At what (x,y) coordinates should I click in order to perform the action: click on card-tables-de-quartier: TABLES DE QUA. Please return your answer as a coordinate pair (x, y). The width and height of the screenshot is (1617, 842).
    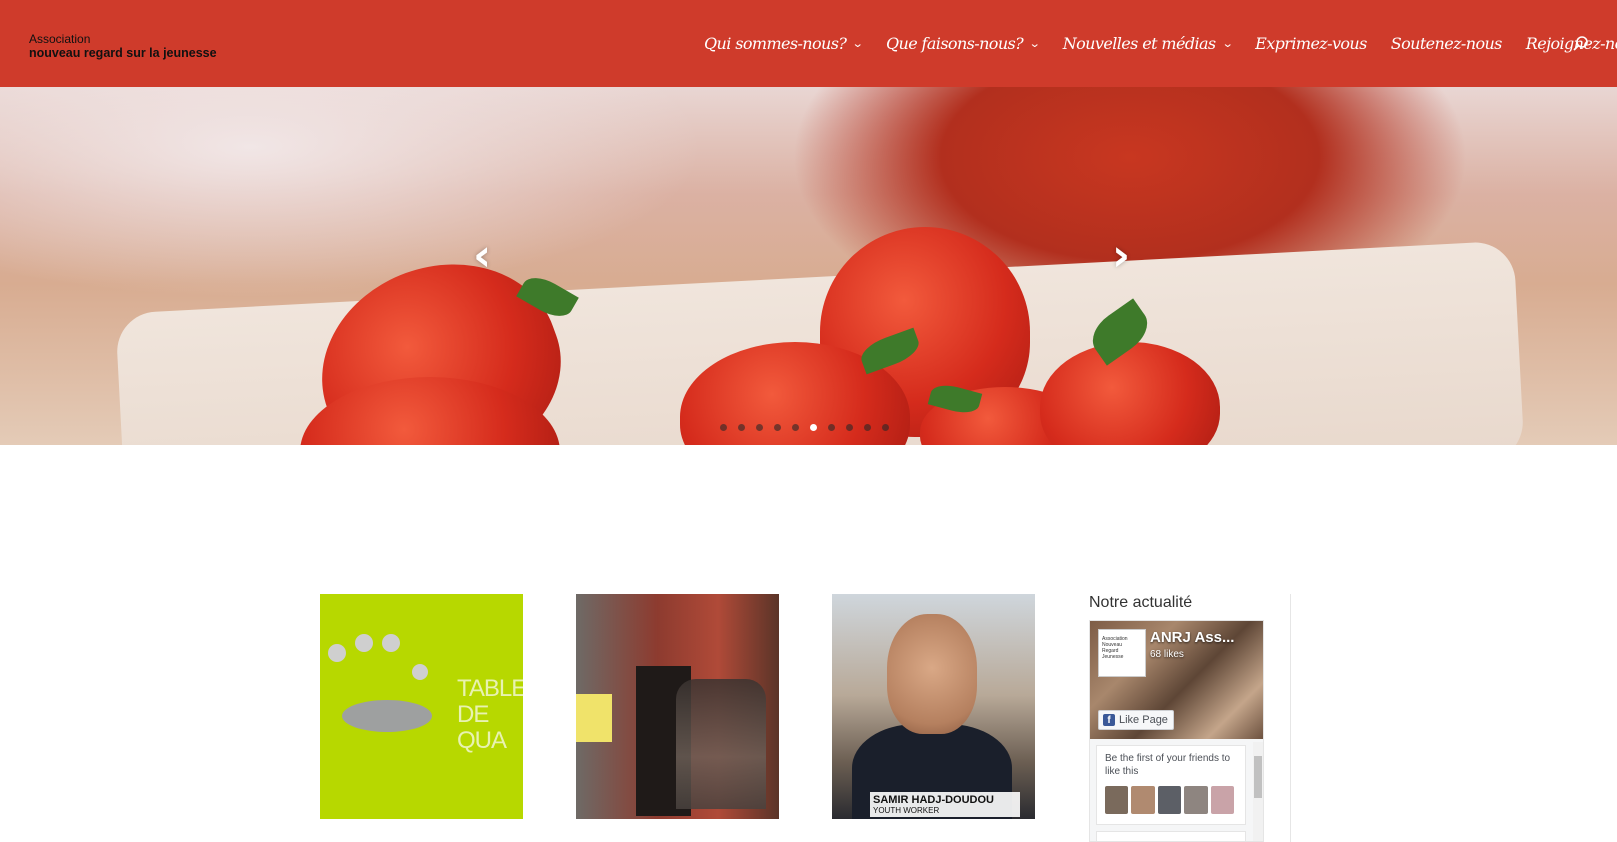
    Looking at the image, I should click on (421, 706).